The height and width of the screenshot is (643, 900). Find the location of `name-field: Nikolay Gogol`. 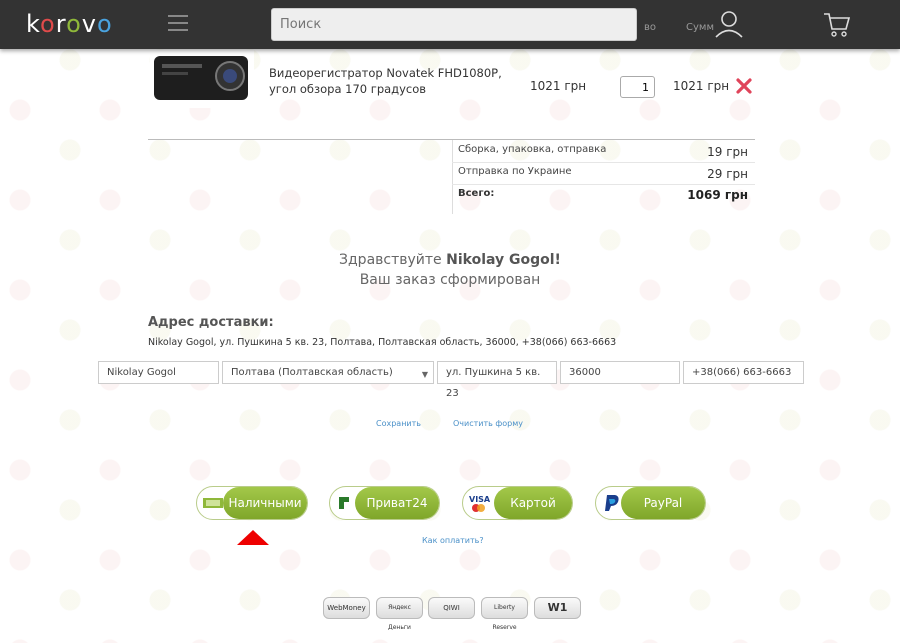

name-field: Nikolay Gogol is located at coordinates (158, 372).